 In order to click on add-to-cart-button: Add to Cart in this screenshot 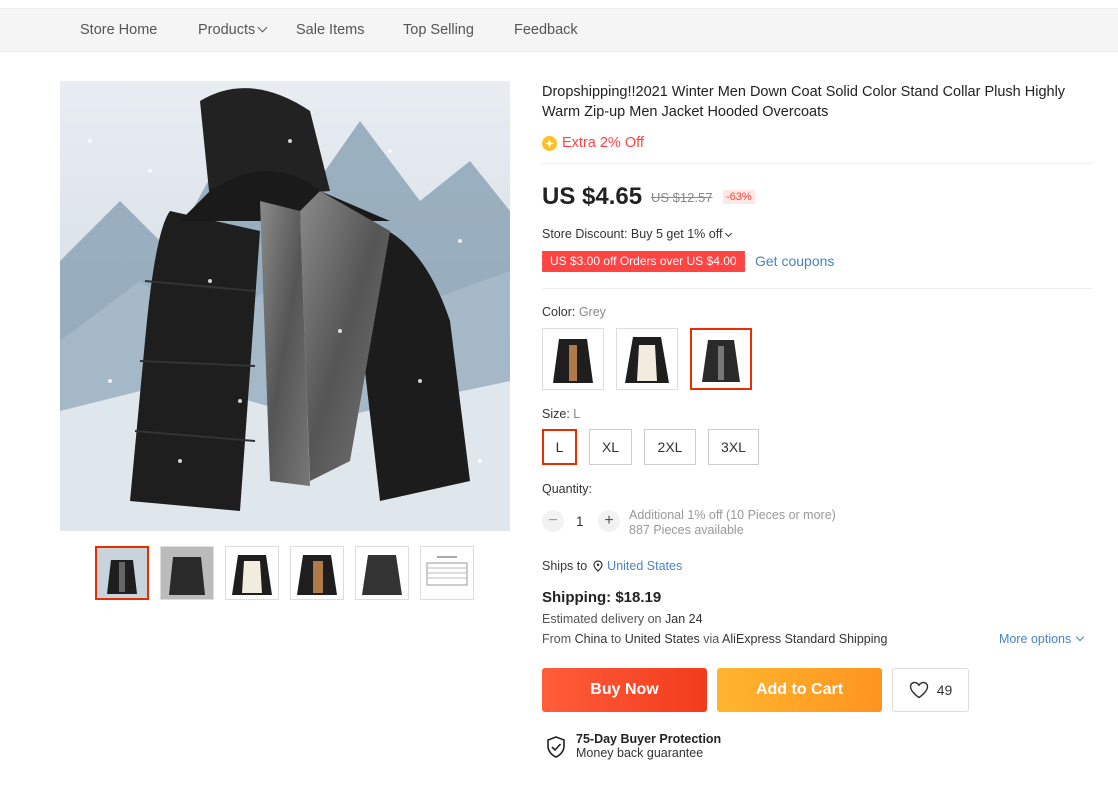, I will do `click(799, 690)`.